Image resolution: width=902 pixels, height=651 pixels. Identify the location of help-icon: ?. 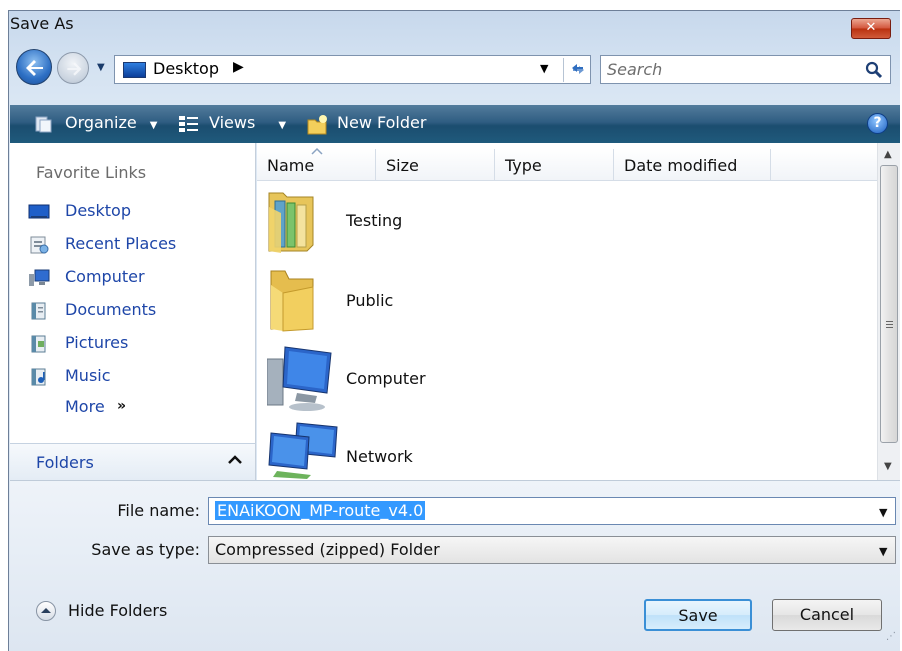
(877, 123).